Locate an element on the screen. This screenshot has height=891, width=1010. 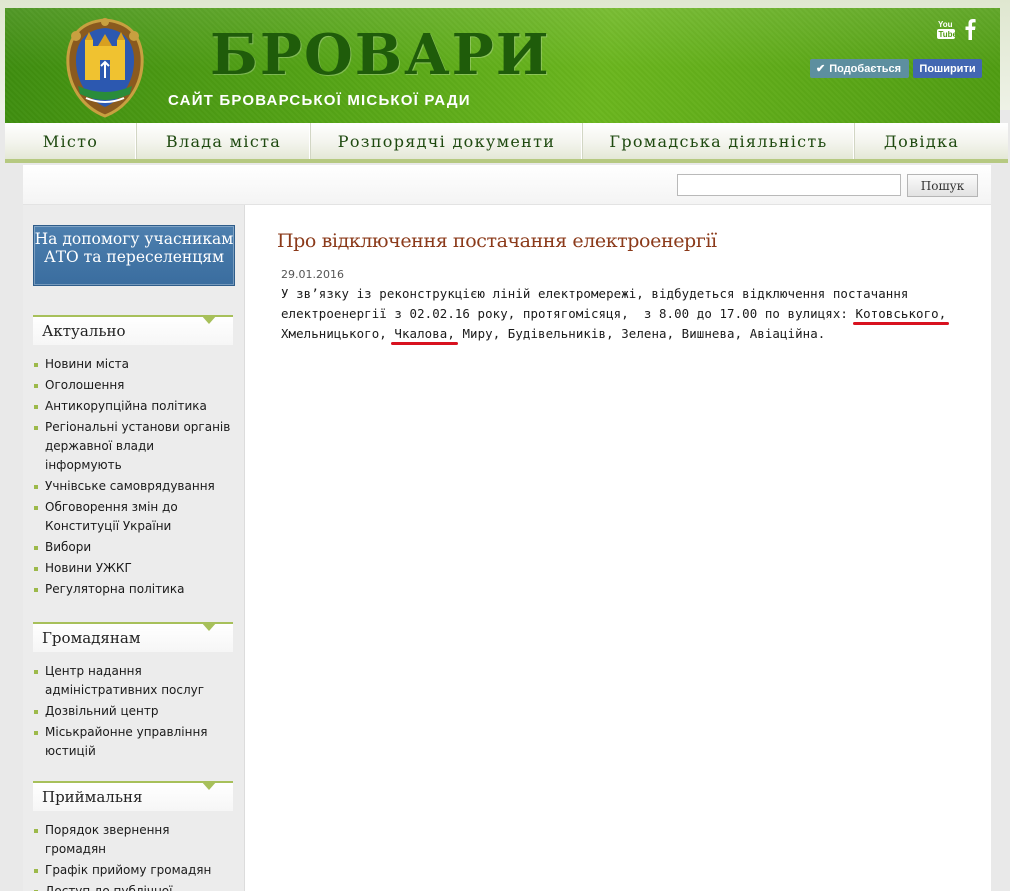
sidebar-link-student-government: Учнівське самоврядування is located at coordinates (133, 486).